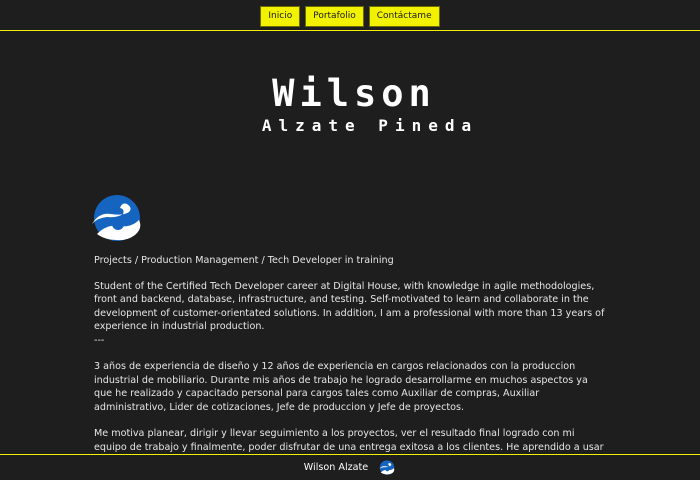  What do you see at coordinates (334, 16) in the screenshot?
I see `nav-portafolio-button: Portafolio` at bounding box center [334, 16].